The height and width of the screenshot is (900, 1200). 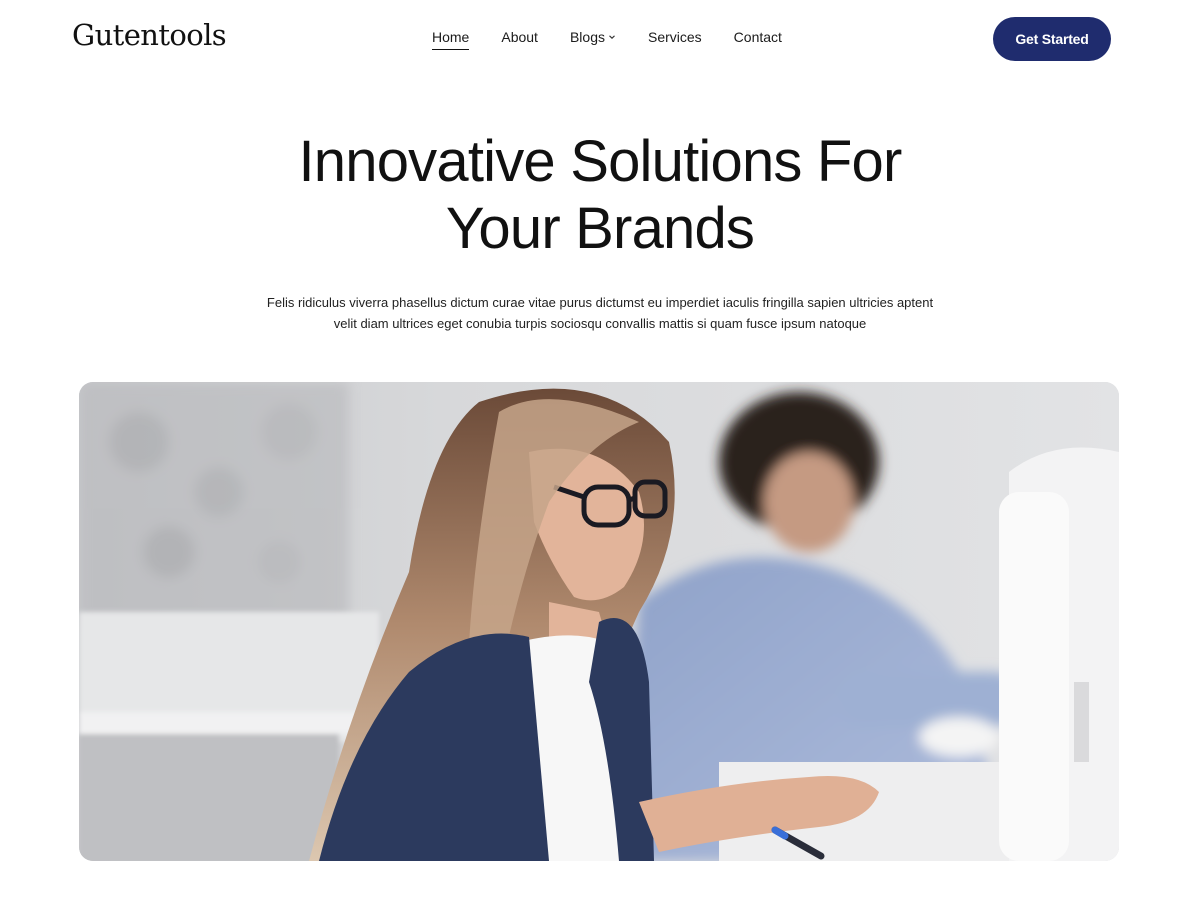 I want to click on nav-item-label: Contact, so click(x=757, y=37).